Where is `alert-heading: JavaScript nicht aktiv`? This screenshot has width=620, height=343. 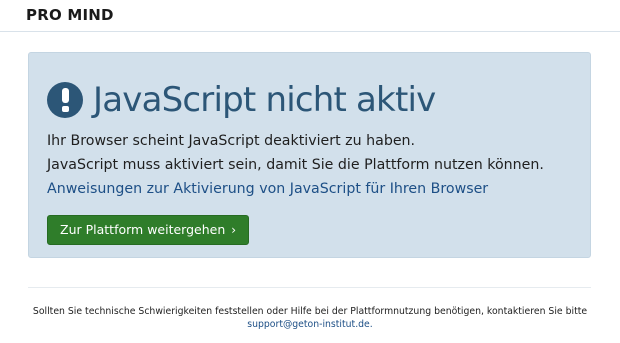 alert-heading: JavaScript nicht aktiv is located at coordinates (241, 100).